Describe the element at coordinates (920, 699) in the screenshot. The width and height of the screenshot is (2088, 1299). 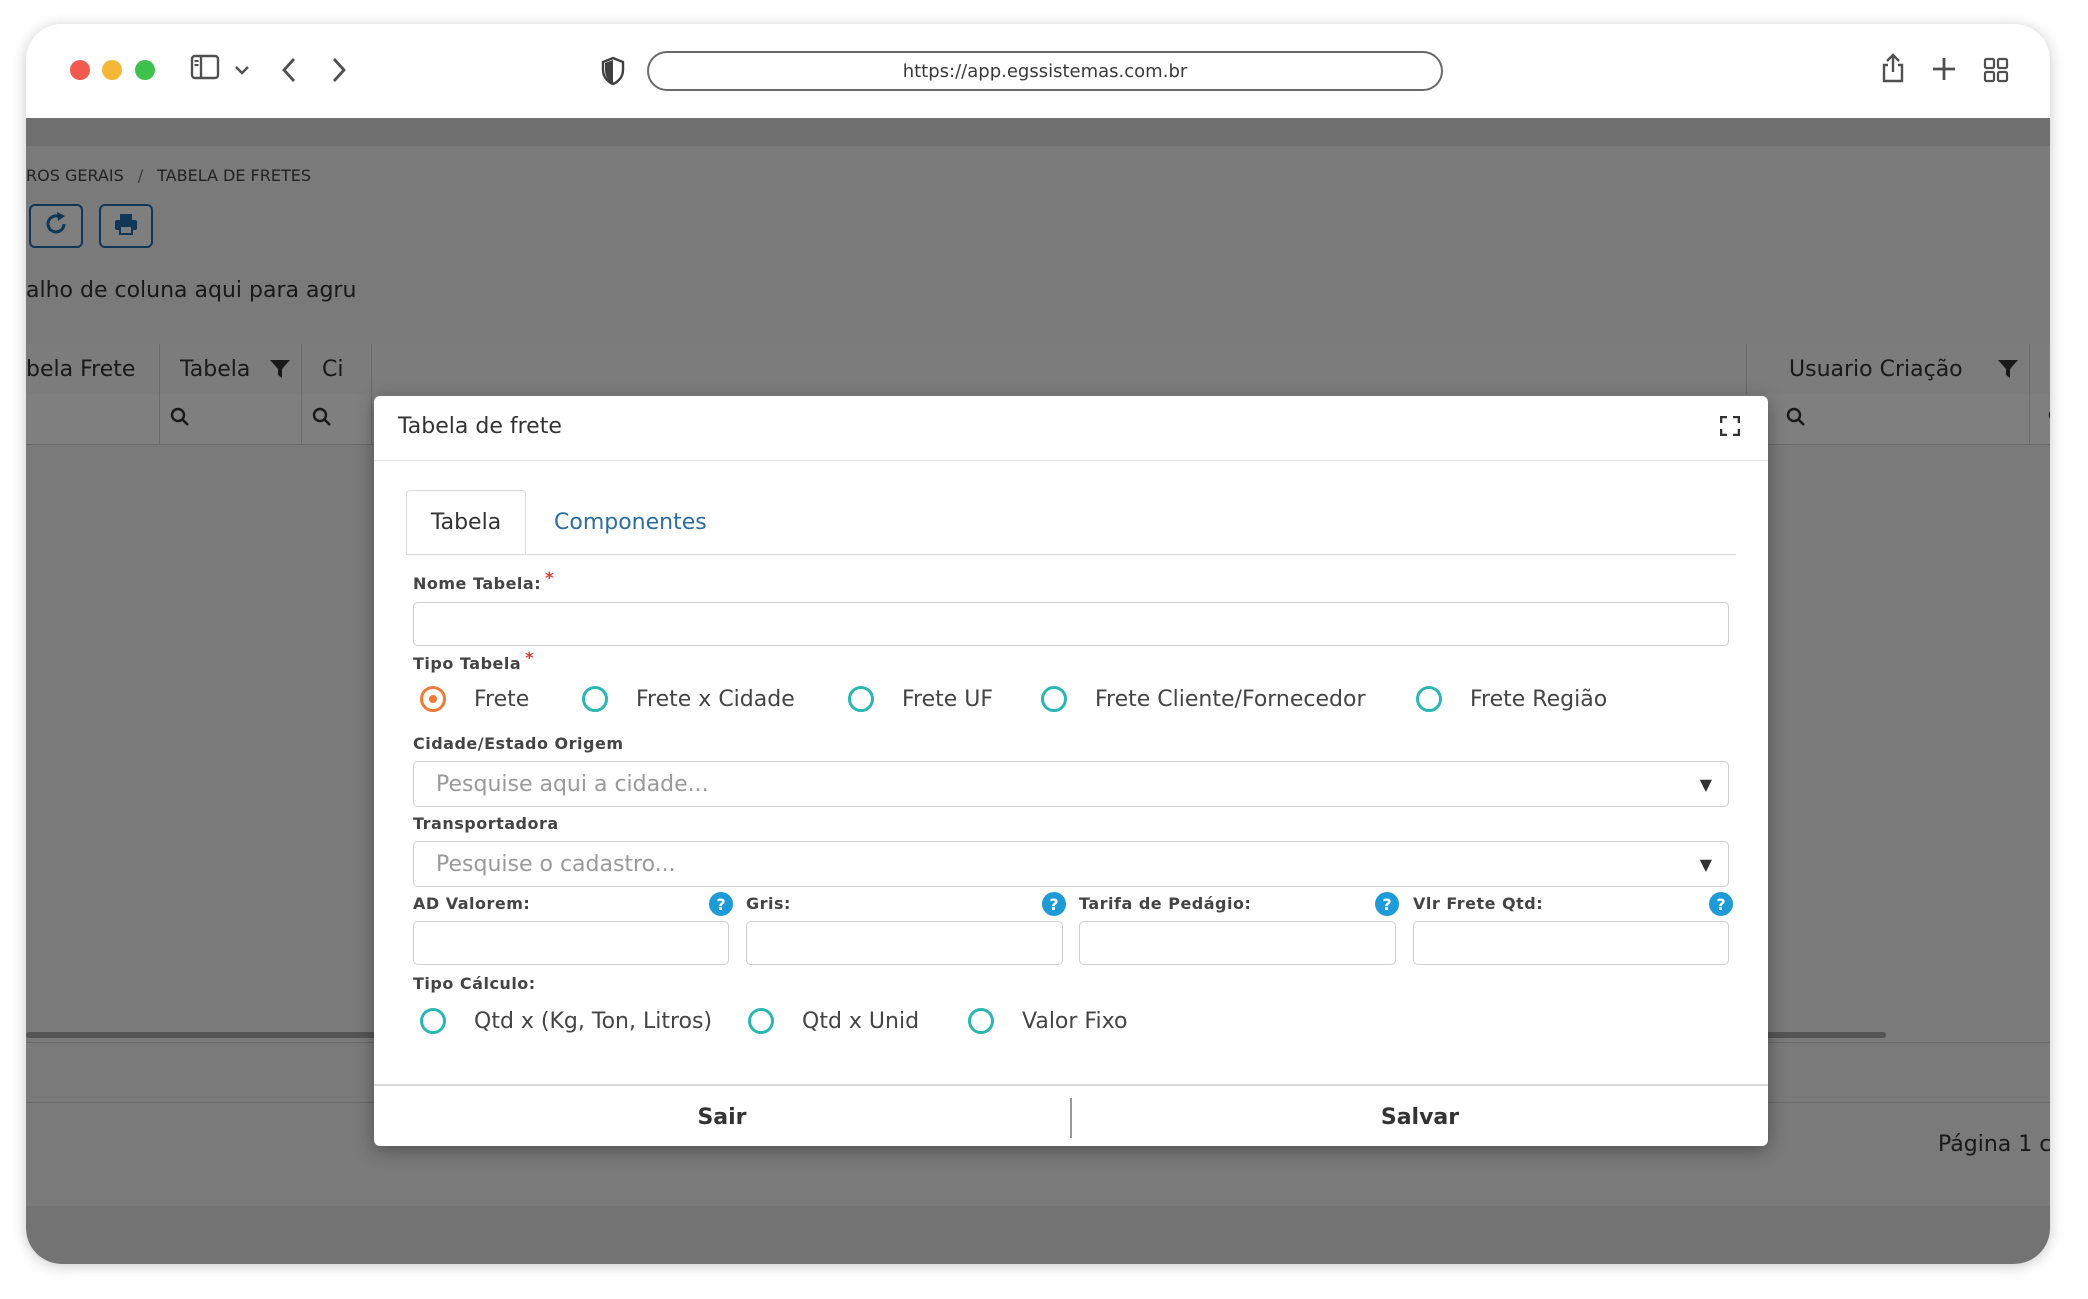
I see `radio-frete-uf: Frete UF` at that location.